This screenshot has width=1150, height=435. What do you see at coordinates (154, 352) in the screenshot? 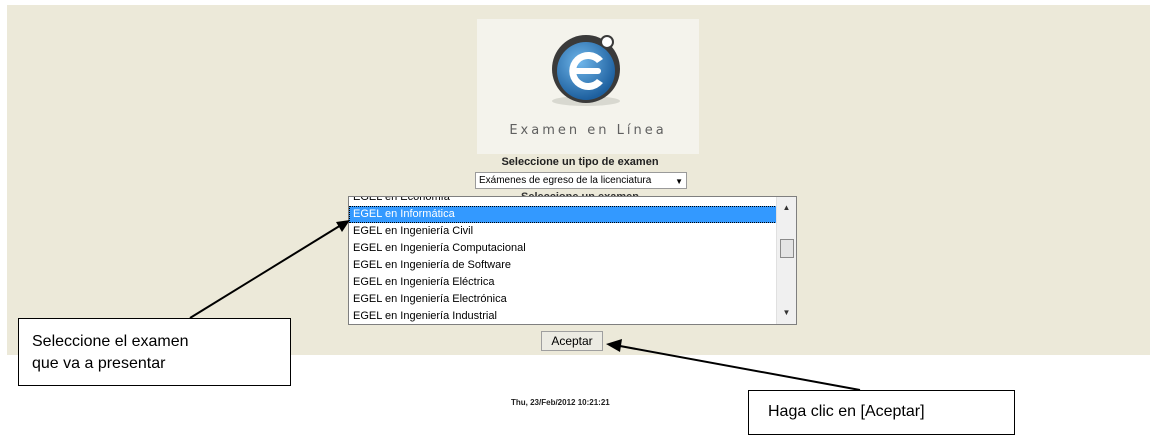
I see `callout-select-exam: Seleccione el examen que va a presentar` at bounding box center [154, 352].